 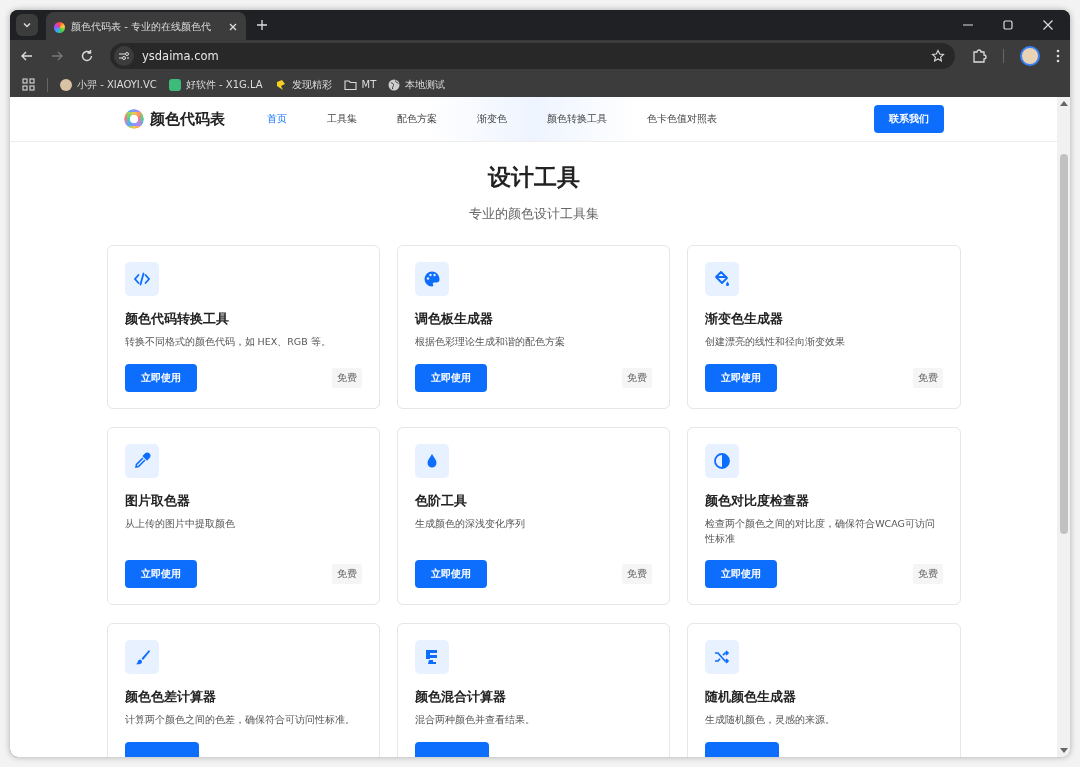 I want to click on tool-title: 渐变色生成器, so click(x=745, y=319).